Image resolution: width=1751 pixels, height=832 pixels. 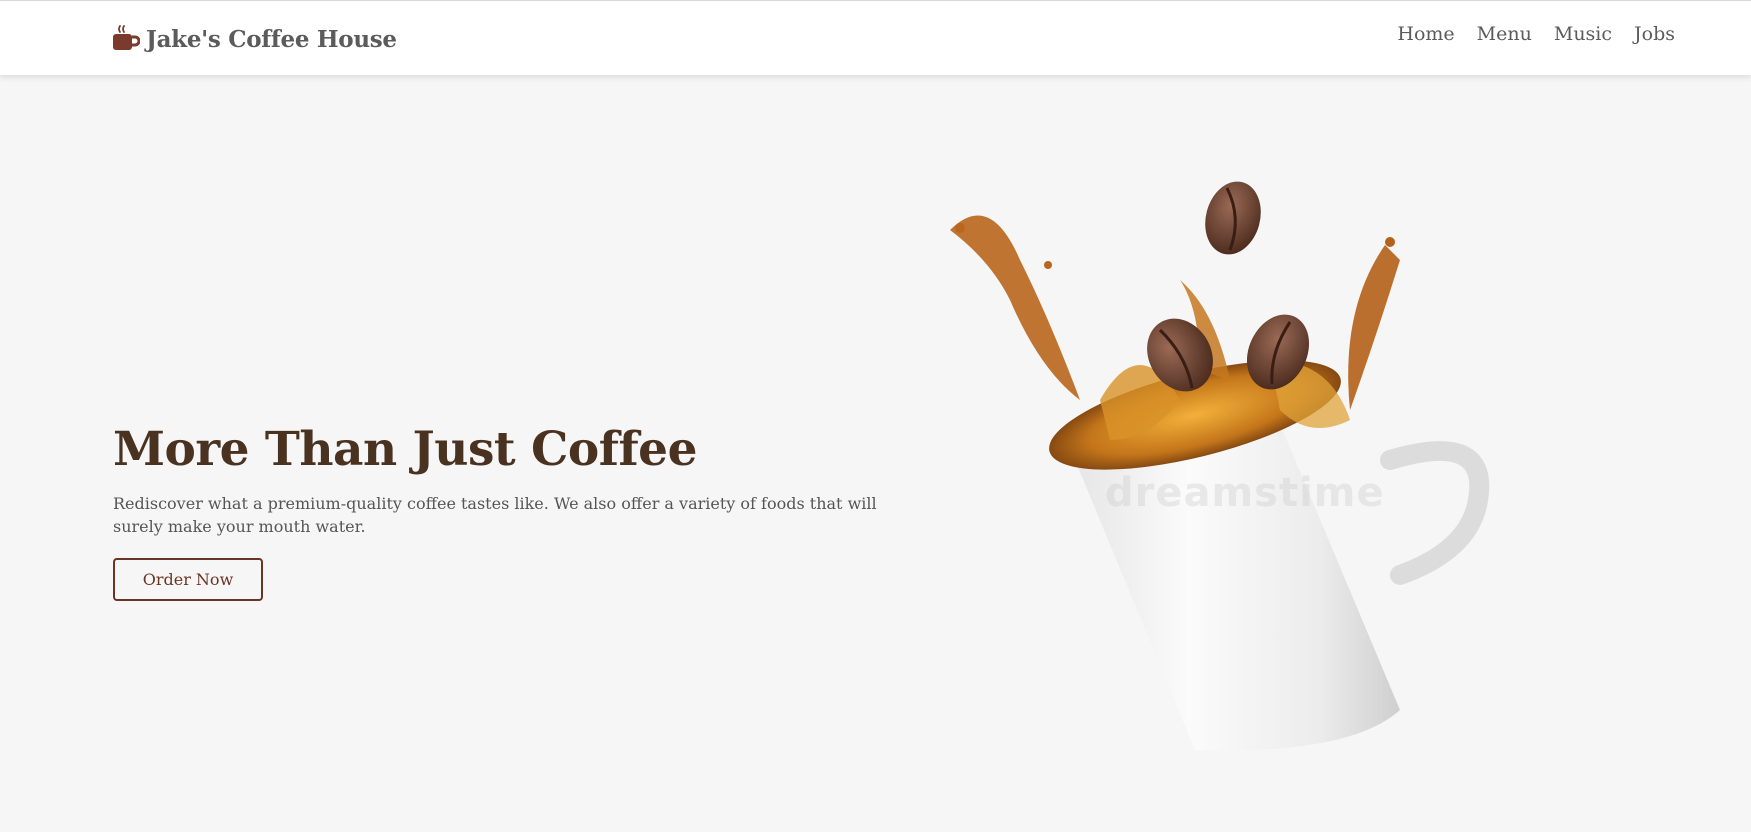 I want to click on nav-menu-link: Menu, so click(x=1504, y=34).